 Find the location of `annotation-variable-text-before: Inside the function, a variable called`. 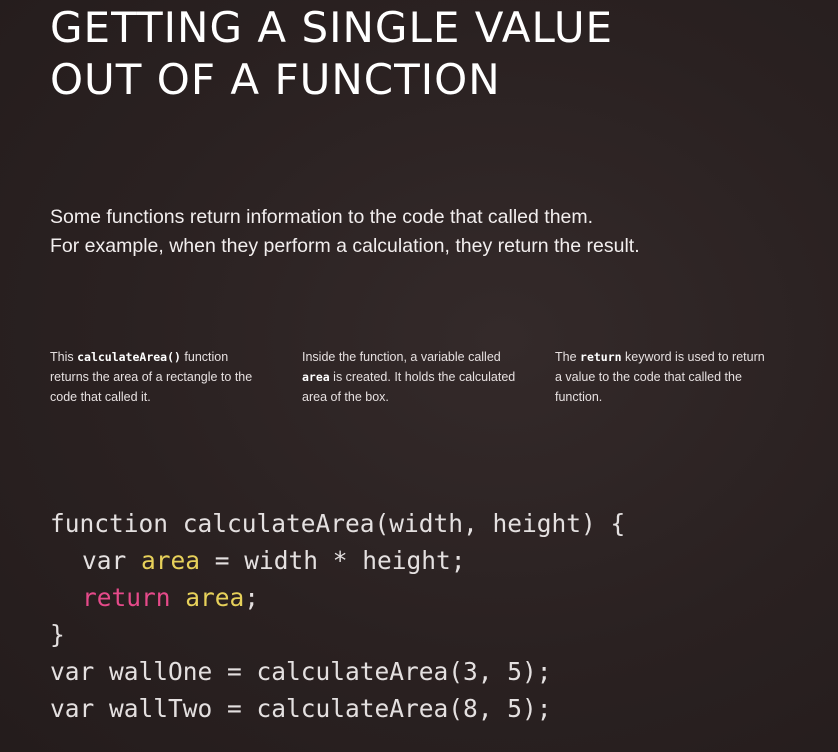

annotation-variable-text-before: Inside the function, a variable called is located at coordinates (401, 357).